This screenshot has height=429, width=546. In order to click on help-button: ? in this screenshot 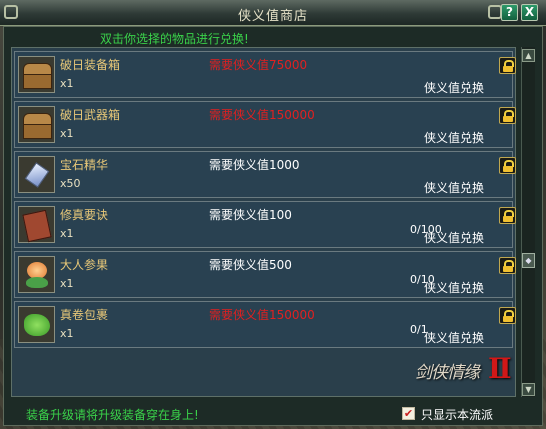, I will do `click(509, 12)`.